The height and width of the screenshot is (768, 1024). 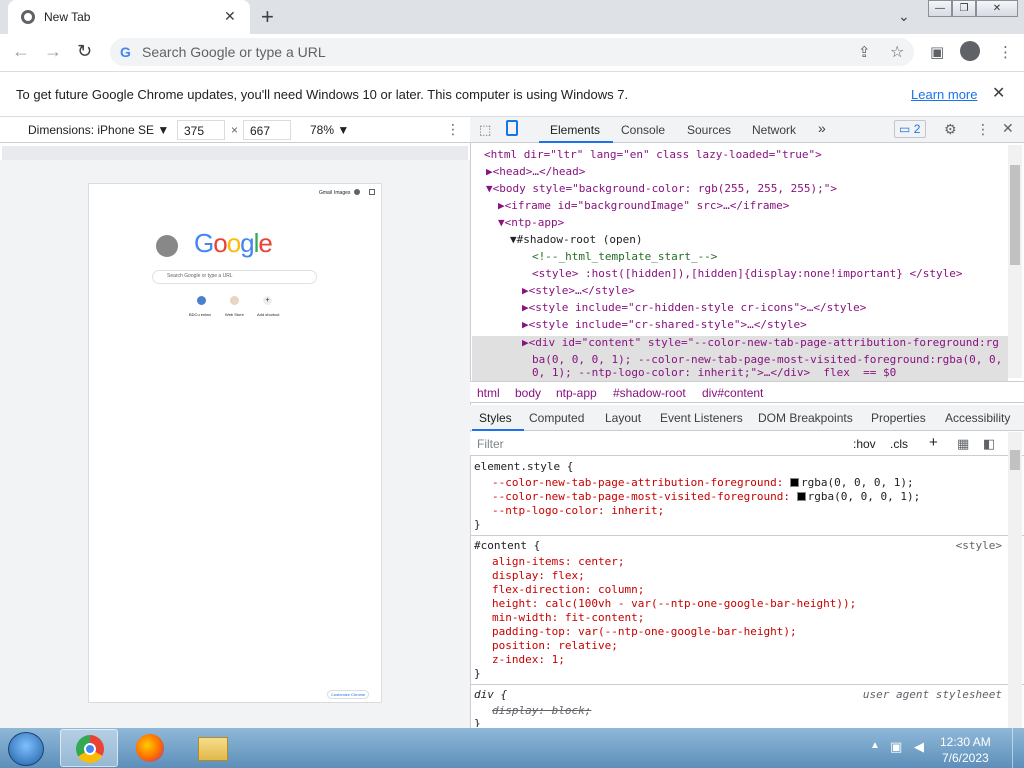 What do you see at coordinates (488, 393) in the screenshot?
I see `crumb-html: html` at bounding box center [488, 393].